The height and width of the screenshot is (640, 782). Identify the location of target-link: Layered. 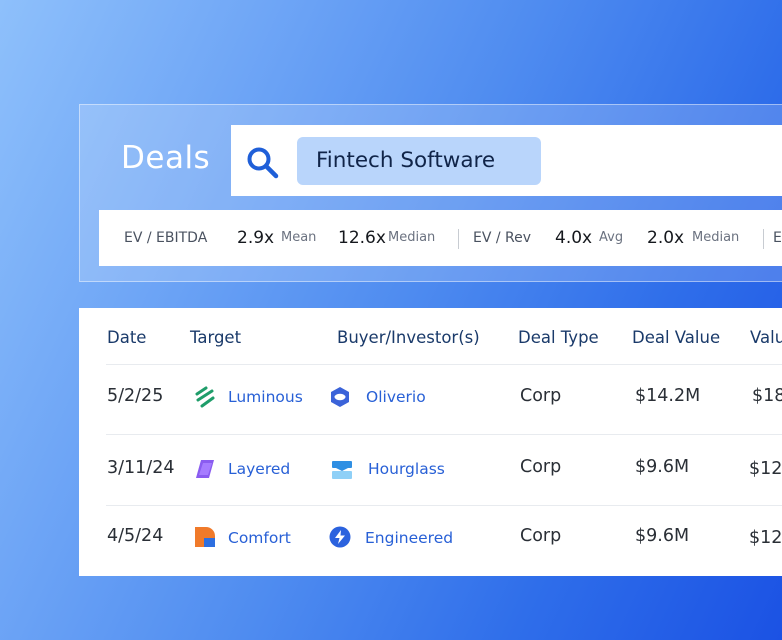
(259, 469).